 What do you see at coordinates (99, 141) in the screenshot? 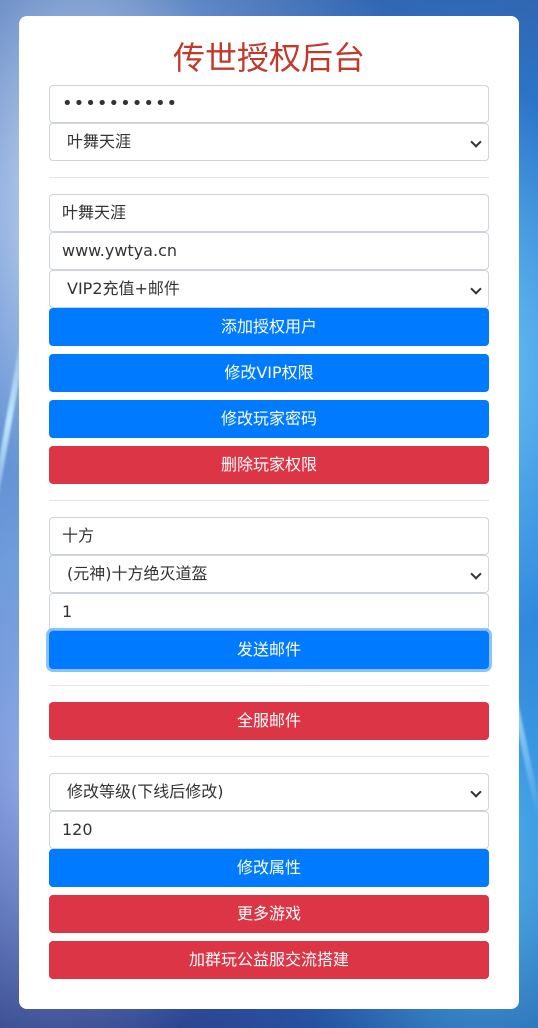
I see `server-select-value: 叶舞天涯` at bounding box center [99, 141].